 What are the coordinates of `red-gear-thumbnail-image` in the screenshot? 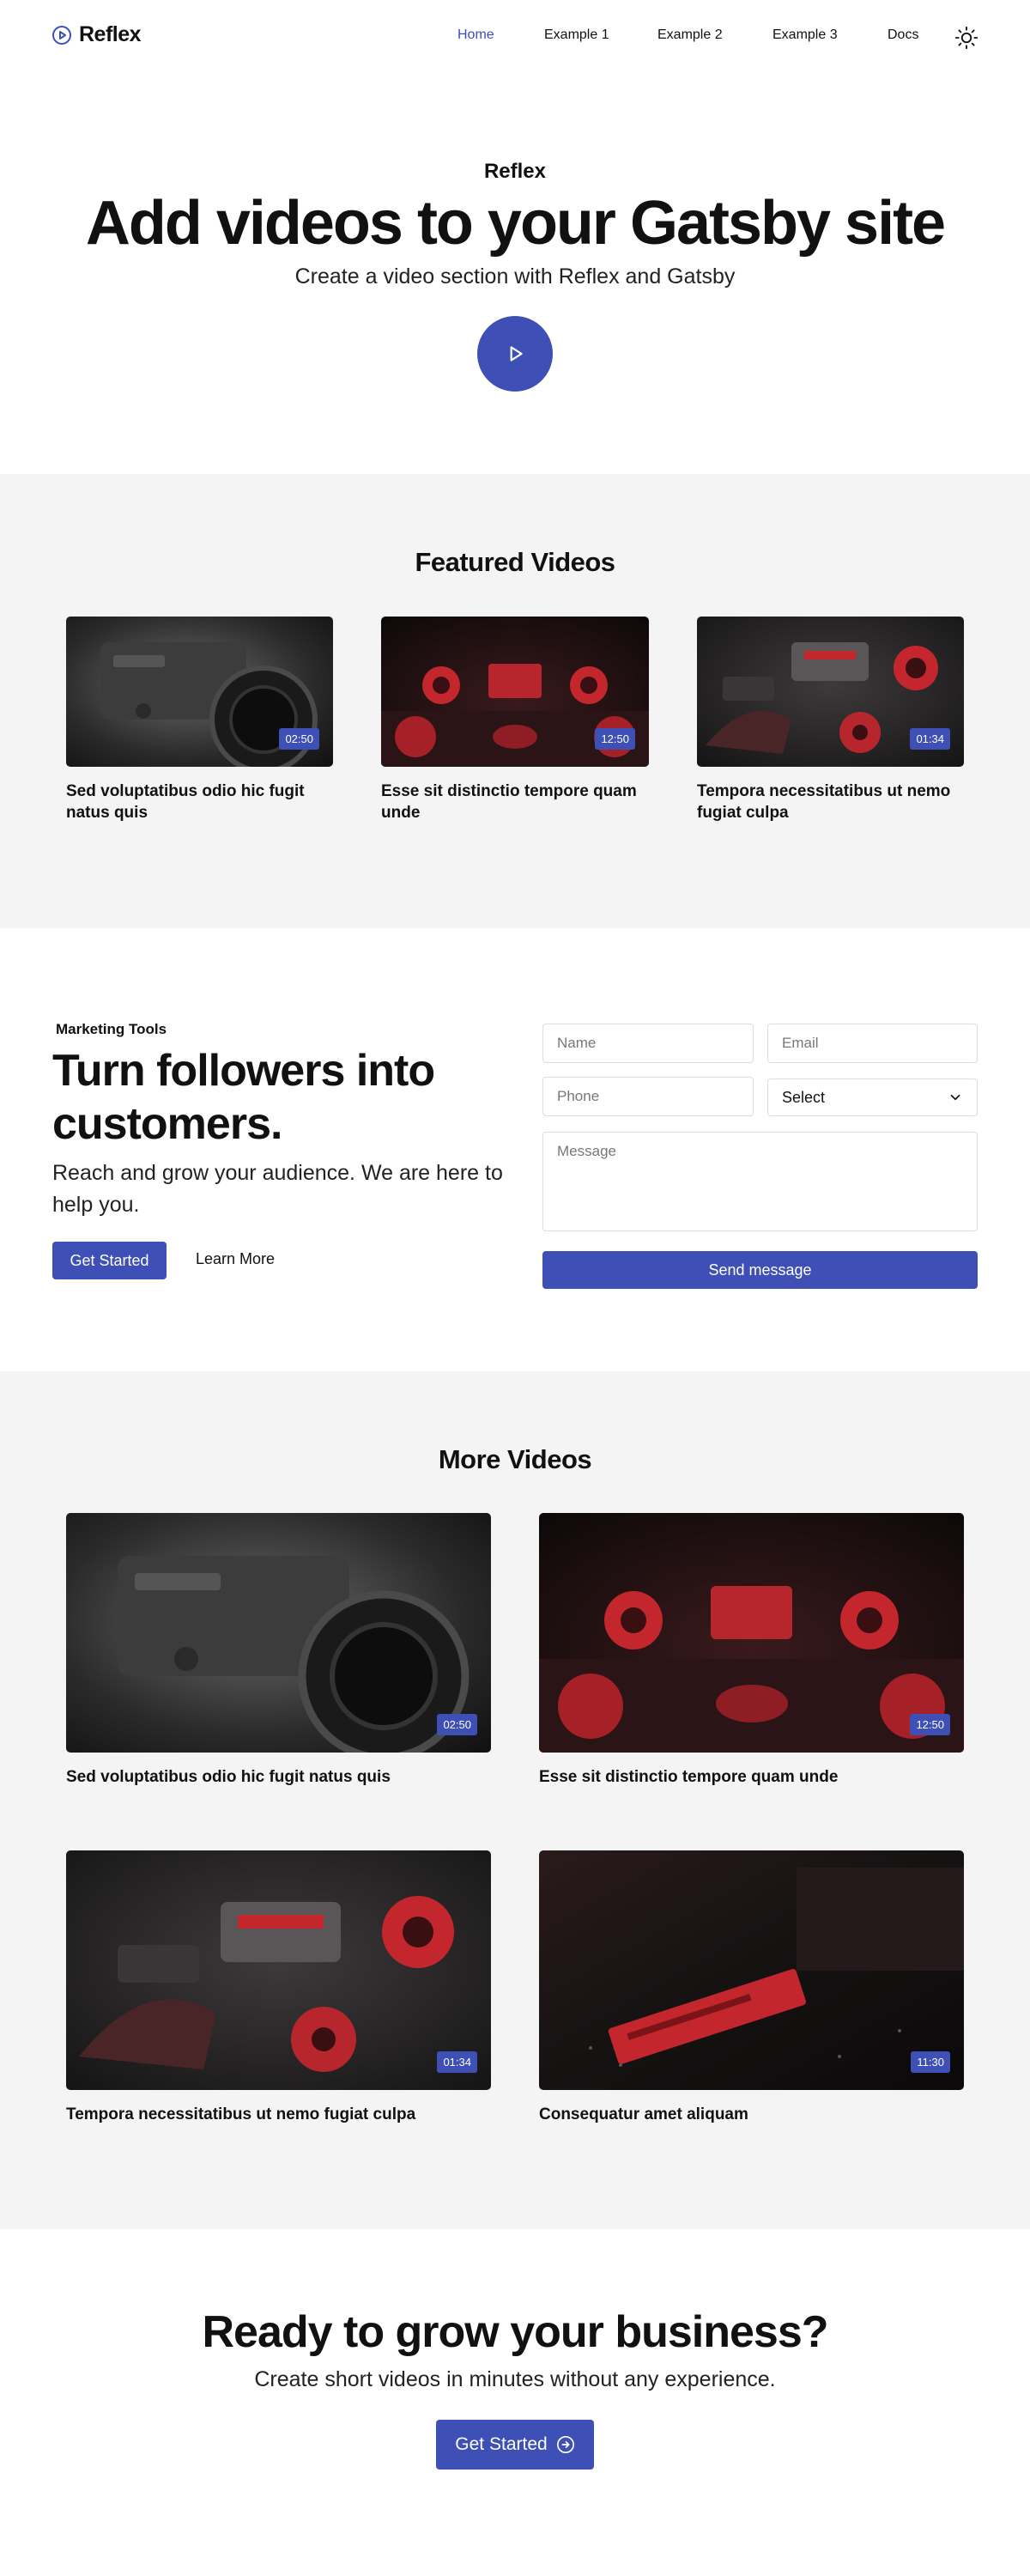 It's located at (751, 1633).